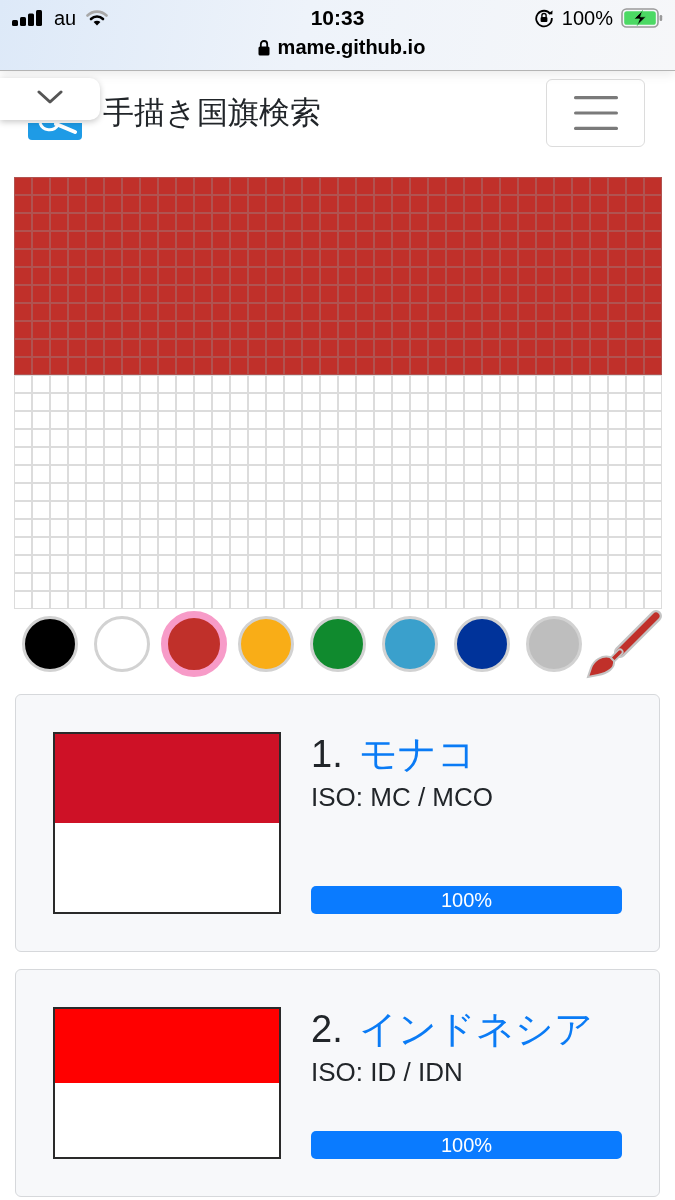 The image size is (675, 1200). I want to click on wifi-icon, so click(97, 18).